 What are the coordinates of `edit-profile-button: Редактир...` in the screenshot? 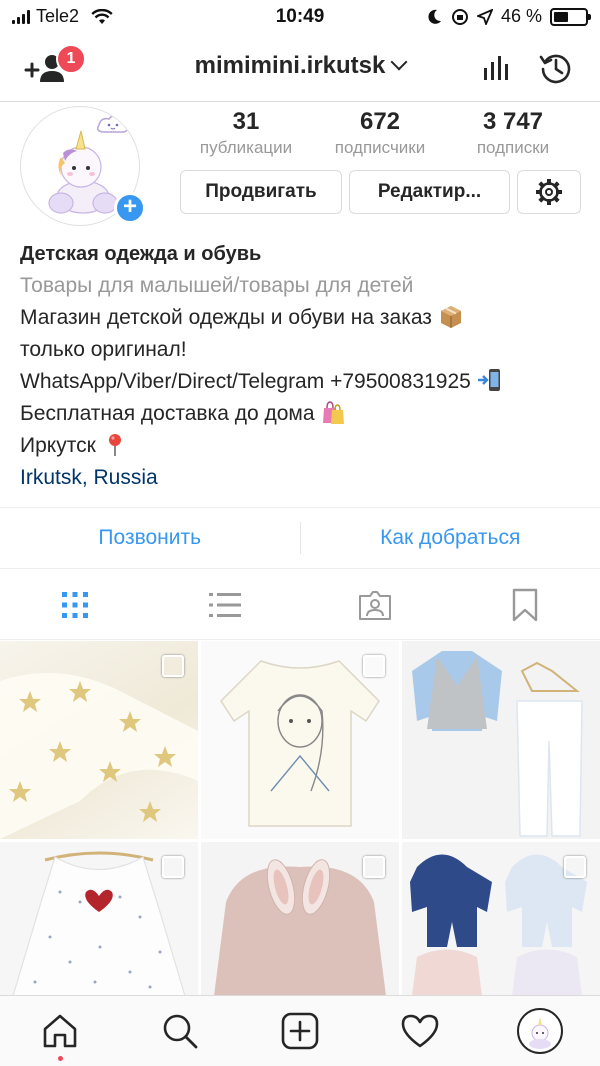 It's located at (429, 192).